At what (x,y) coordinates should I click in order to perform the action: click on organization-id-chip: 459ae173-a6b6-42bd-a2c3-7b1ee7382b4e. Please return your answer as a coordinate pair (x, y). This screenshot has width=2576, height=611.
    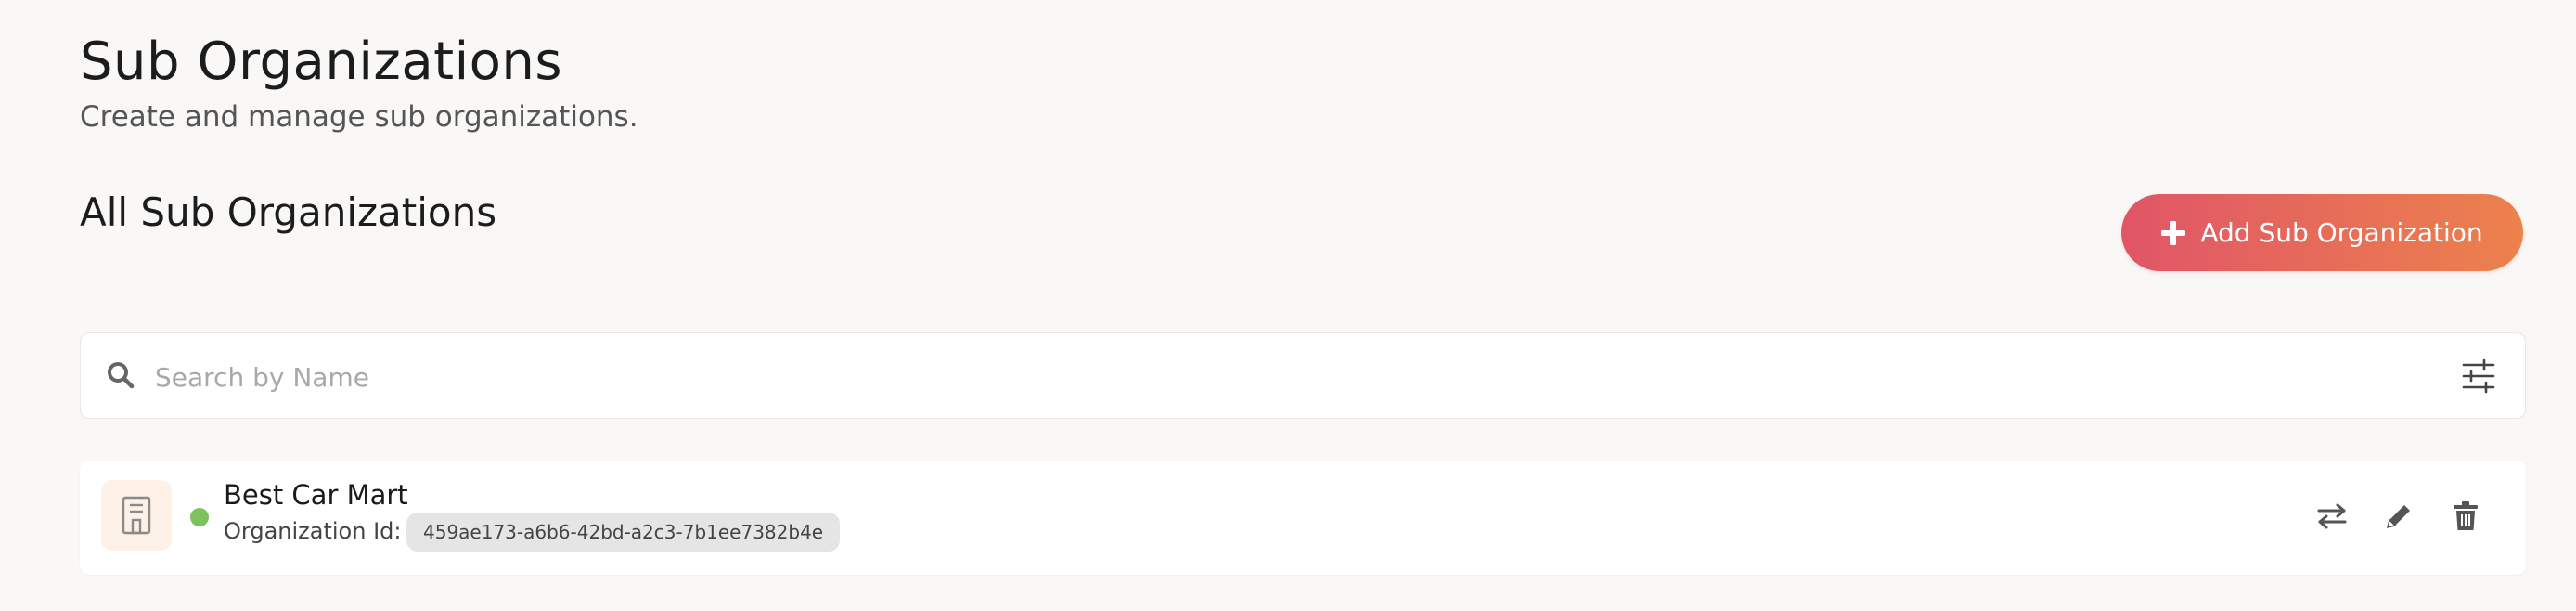
    Looking at the image, I should click on (624, 532).